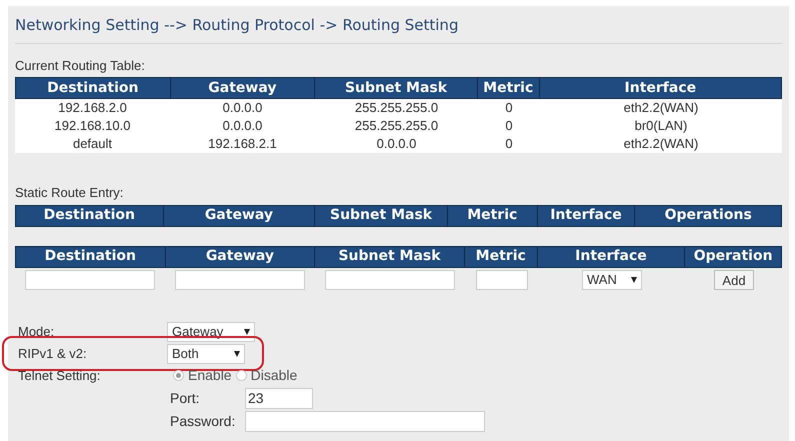  What do you see at coordinates (93, 144) in the screenshot?
I see `table-cell-text: default` at bounding box center [93, 144].